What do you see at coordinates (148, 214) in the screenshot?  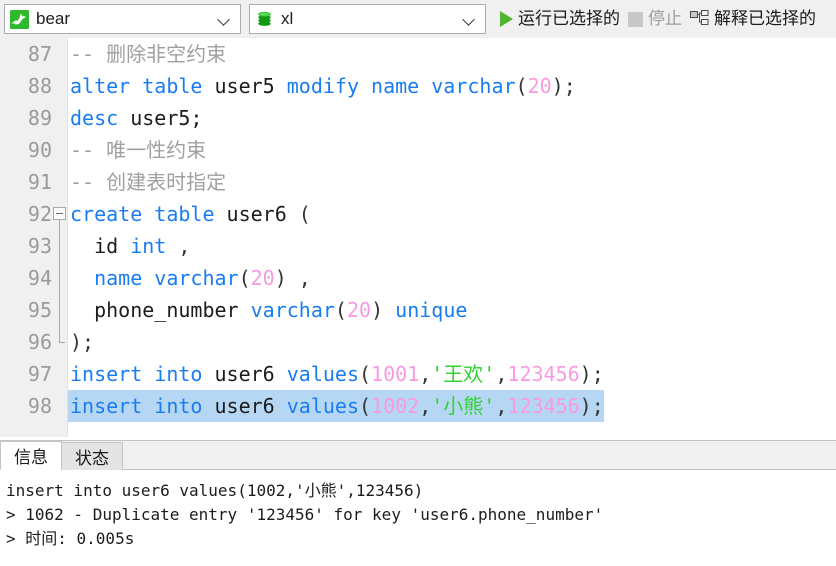 I see `token-kw: create table` at bounding box center [148, 214].